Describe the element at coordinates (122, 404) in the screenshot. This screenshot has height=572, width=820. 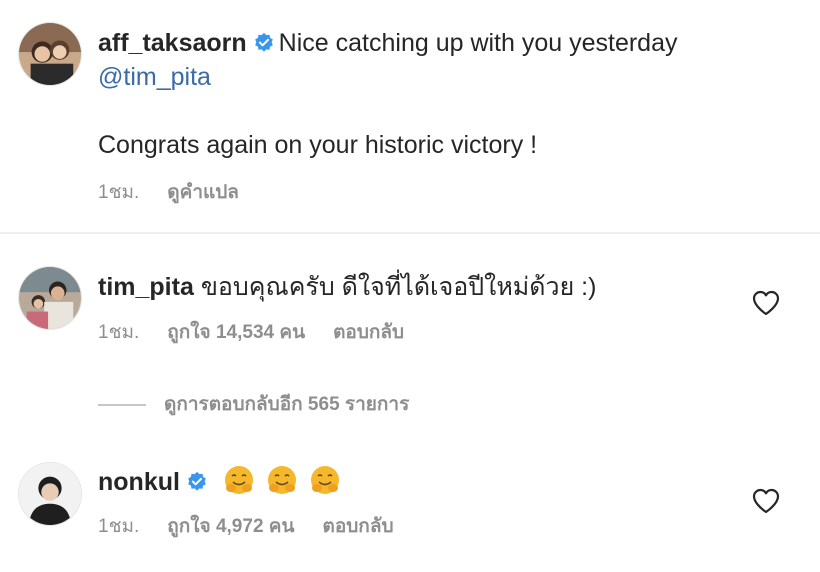
I see `replies-rule` at that location.